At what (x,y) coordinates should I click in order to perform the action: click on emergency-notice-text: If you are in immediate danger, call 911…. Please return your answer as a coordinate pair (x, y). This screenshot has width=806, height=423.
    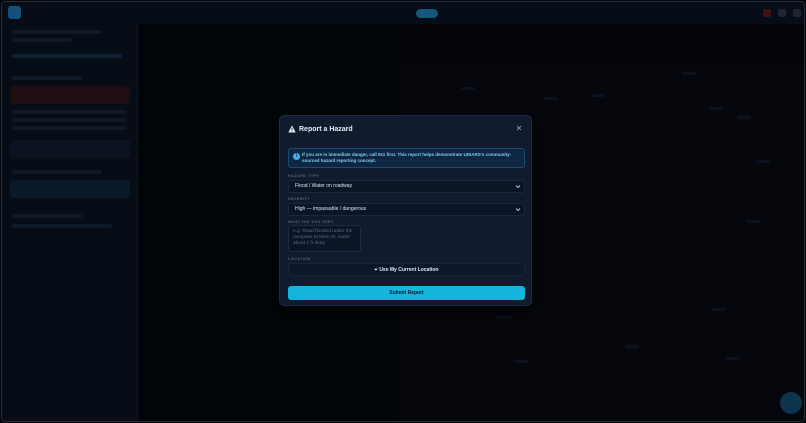
    Looking at the image, I should click on (407, 157).